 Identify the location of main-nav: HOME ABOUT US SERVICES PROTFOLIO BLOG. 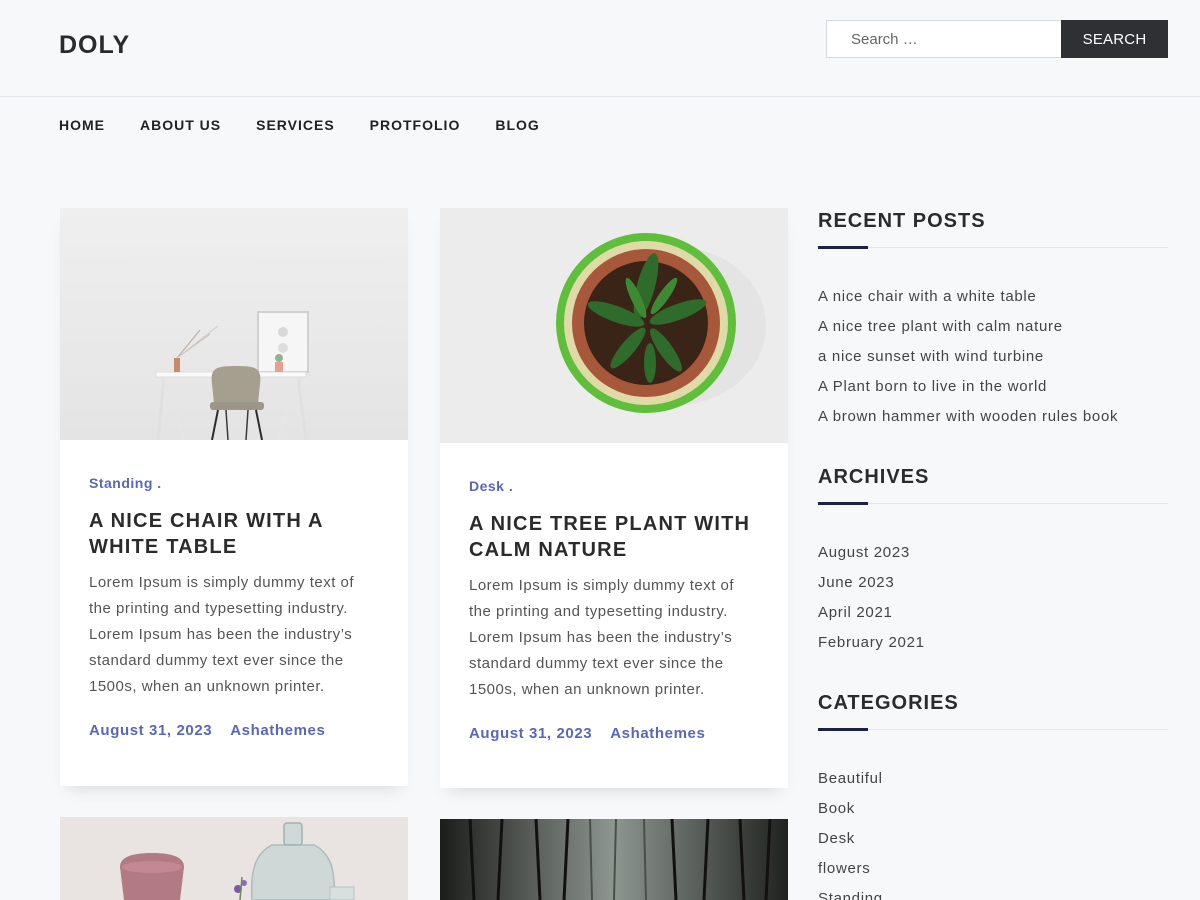
(317, 127).